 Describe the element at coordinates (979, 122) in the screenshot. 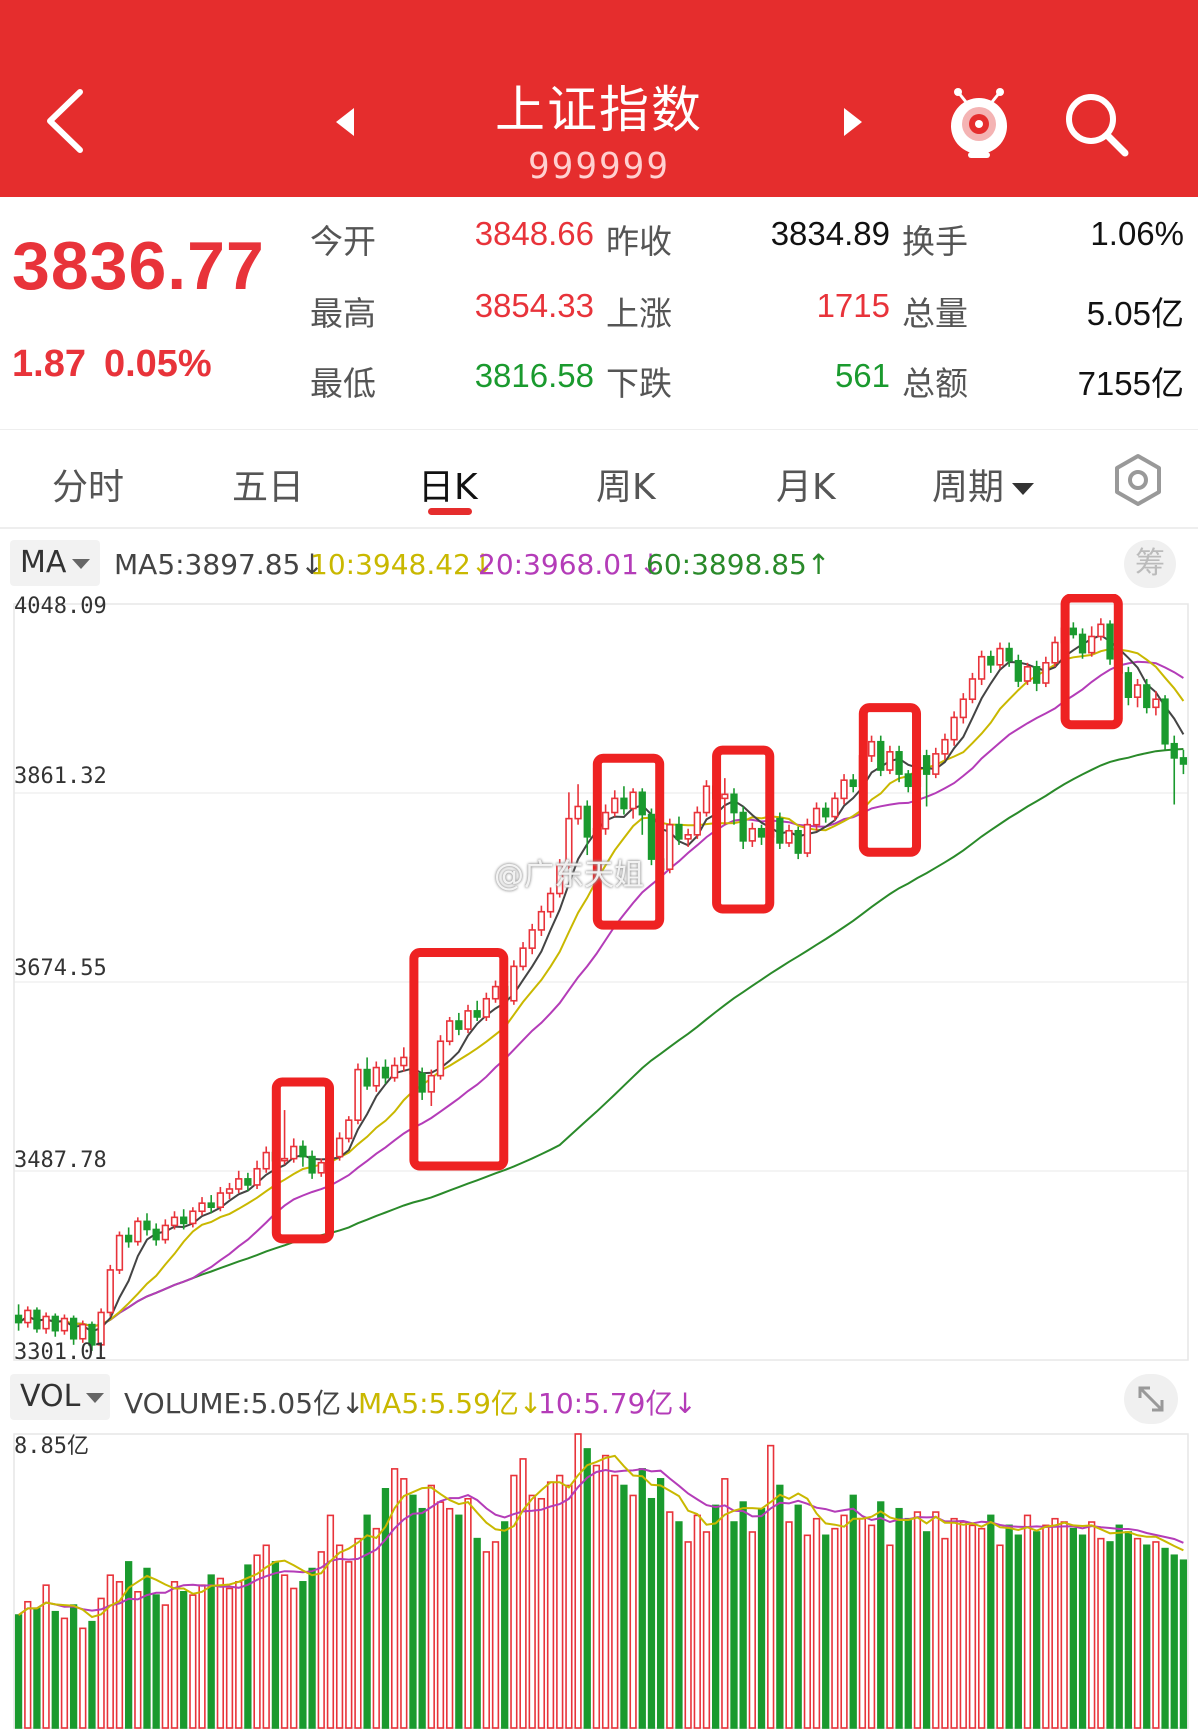

I see `assistant-robot-icon` at that location.